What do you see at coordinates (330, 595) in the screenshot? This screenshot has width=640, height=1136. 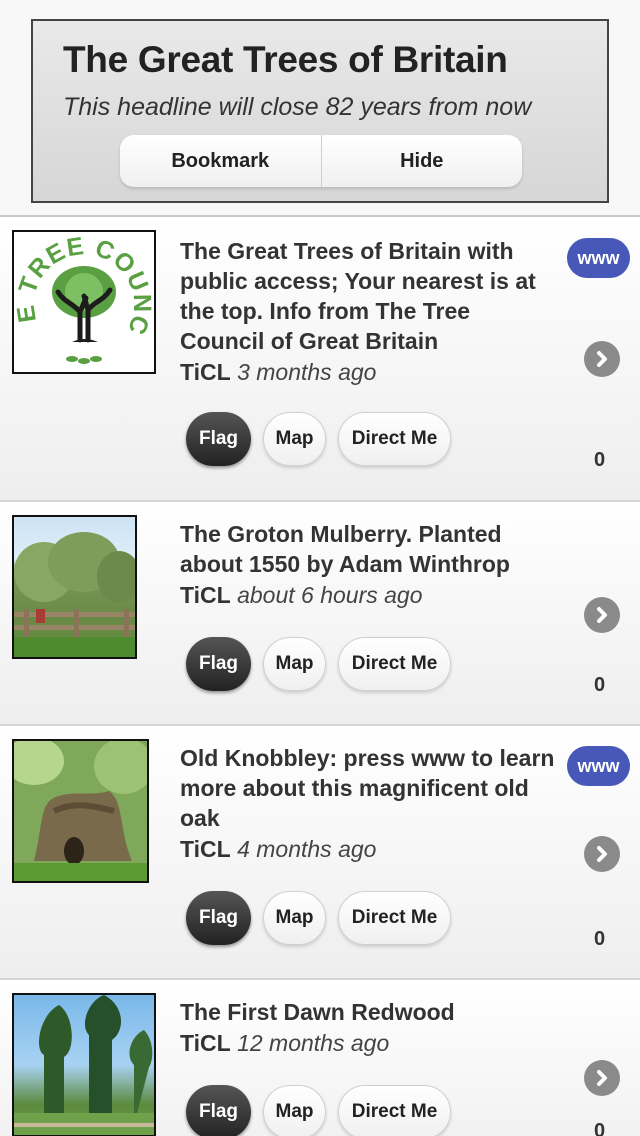 I see `timestamp: about 6 hours ago` at bounding box center [330, 595].